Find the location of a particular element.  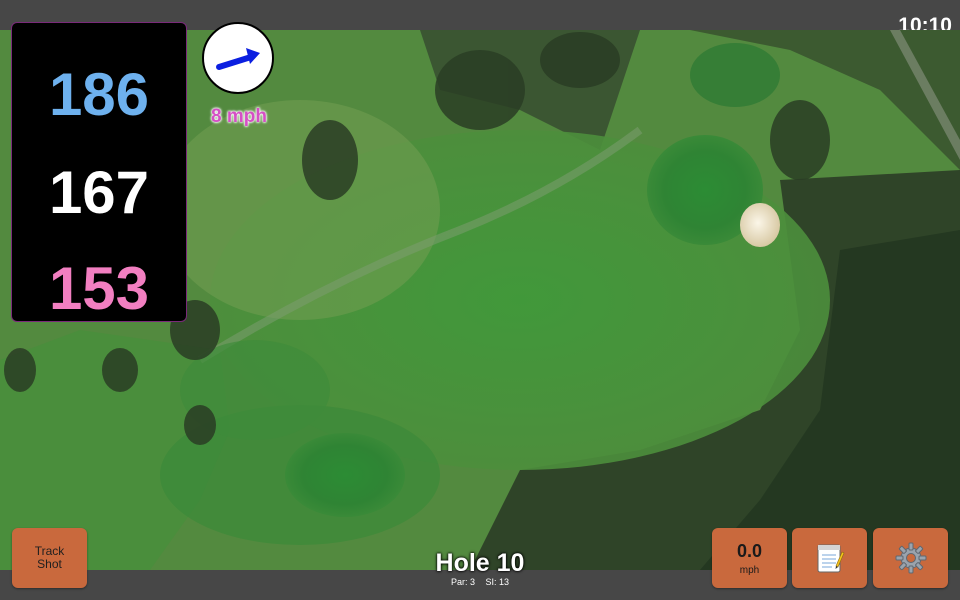

notes-button is located at coordinates (829, 558).